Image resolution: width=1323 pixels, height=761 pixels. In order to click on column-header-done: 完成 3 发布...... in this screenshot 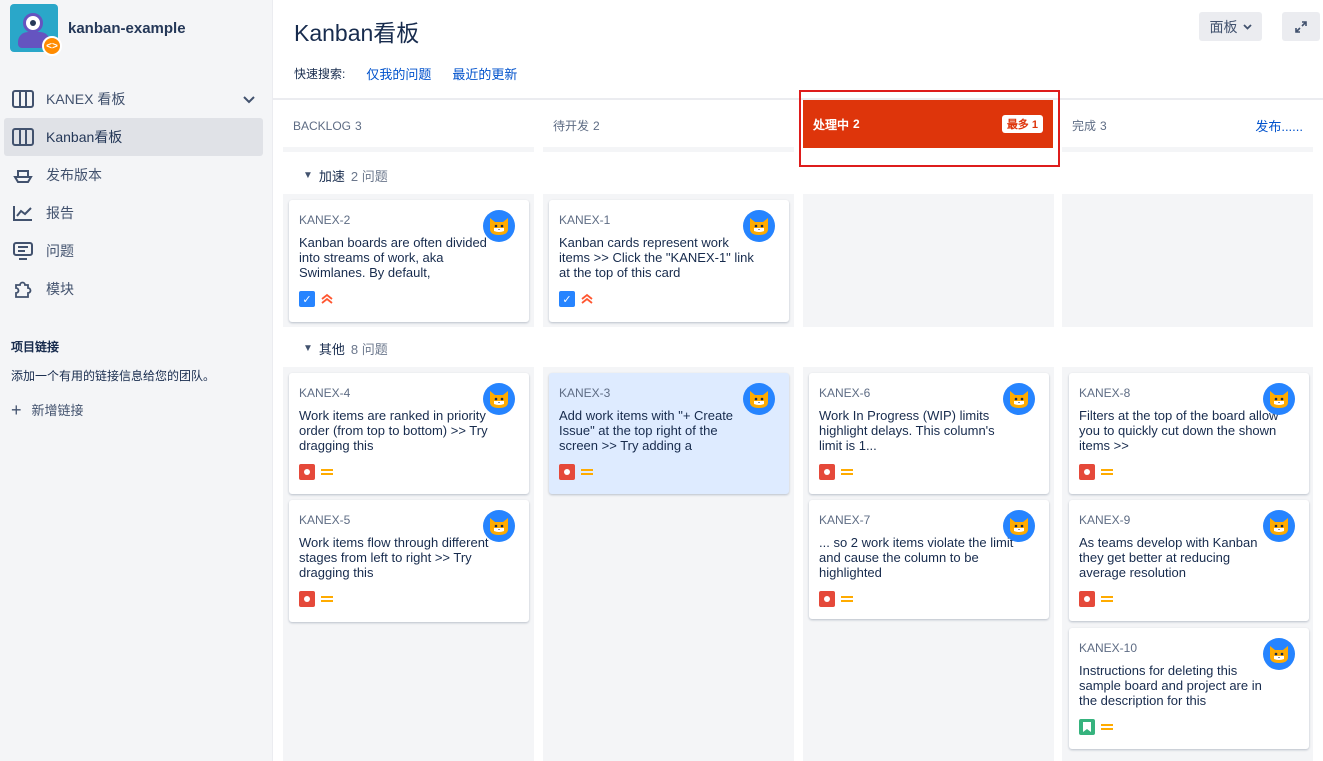, I will do `click(1187, 128)`.